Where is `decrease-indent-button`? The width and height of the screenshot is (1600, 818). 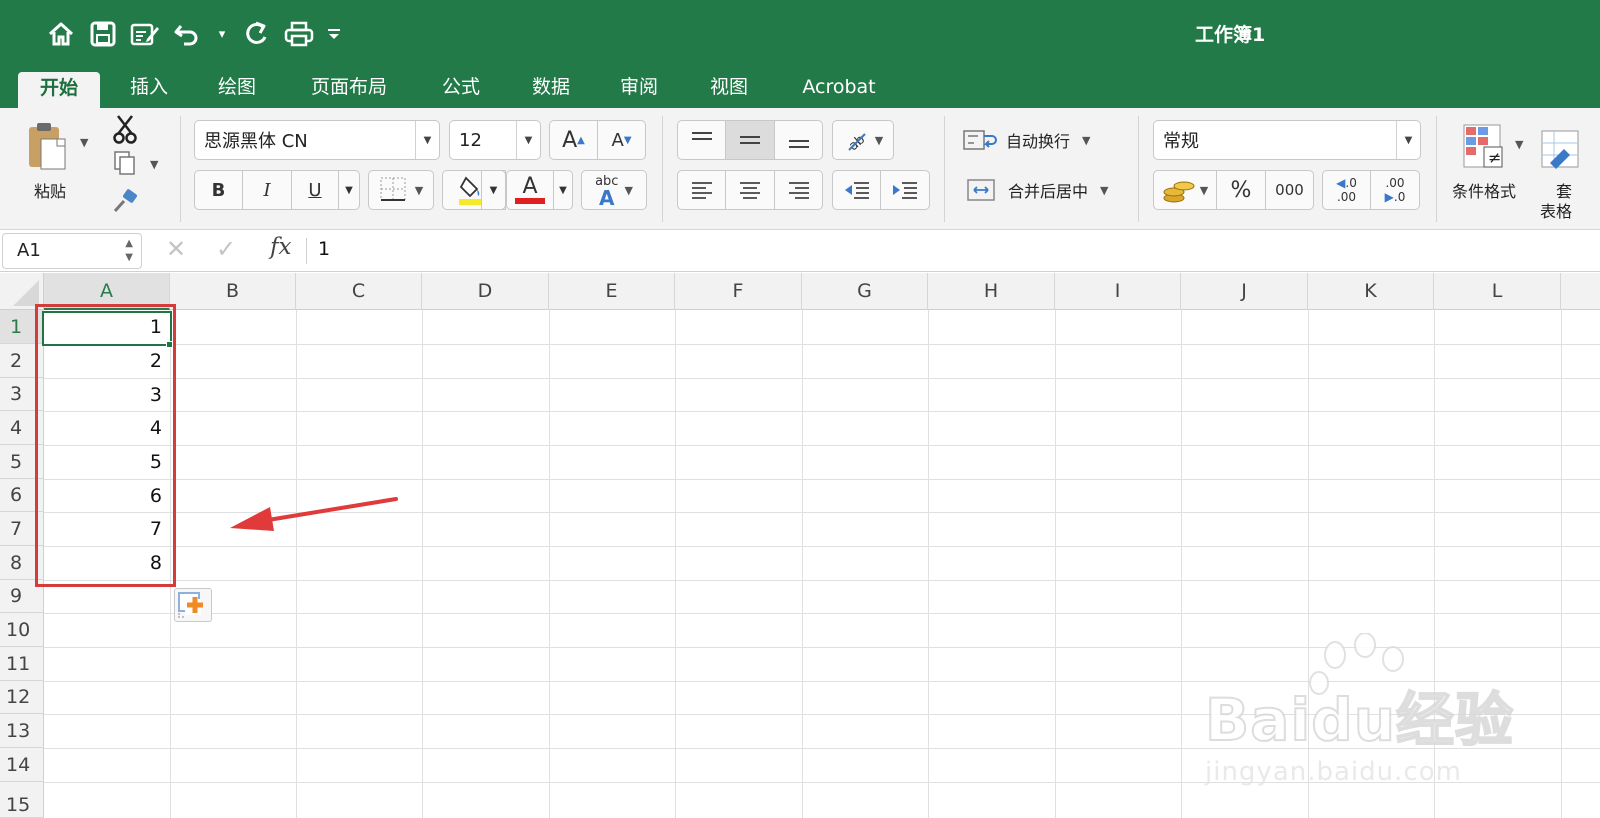
decrease-indent-button is located at coordinates (856, 190).